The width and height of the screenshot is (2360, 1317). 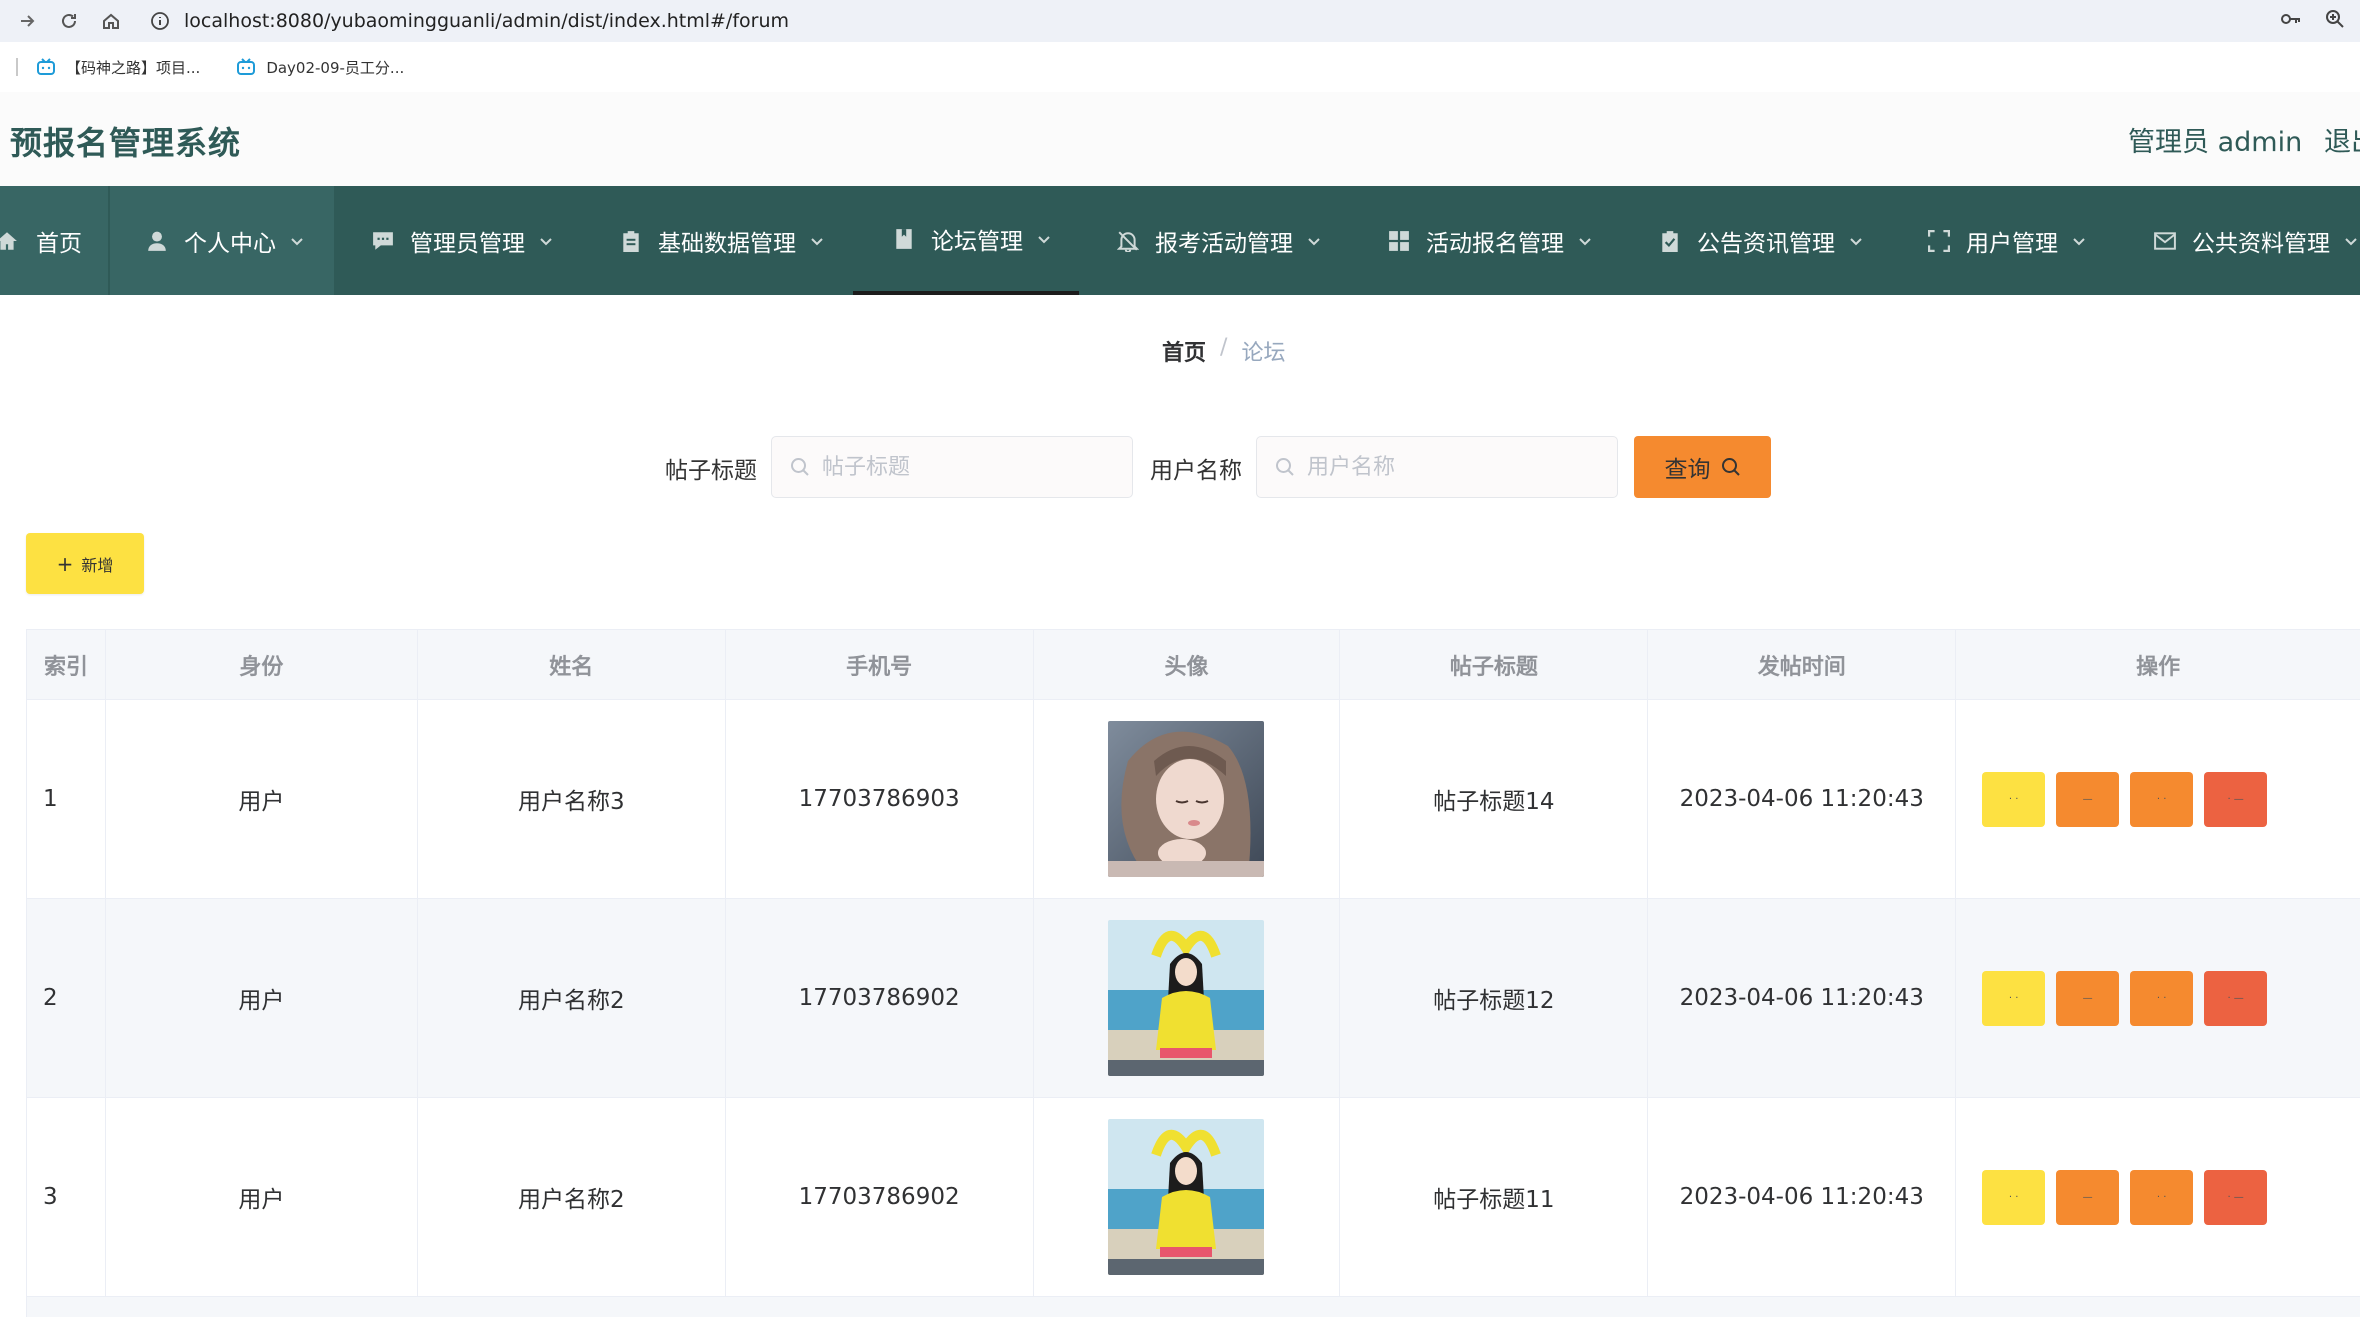 I want to click on table-header: 索引 身份 姓名 手机号 头像 帖子标题 发帖时间 操作, so click(x=1193, y=665).